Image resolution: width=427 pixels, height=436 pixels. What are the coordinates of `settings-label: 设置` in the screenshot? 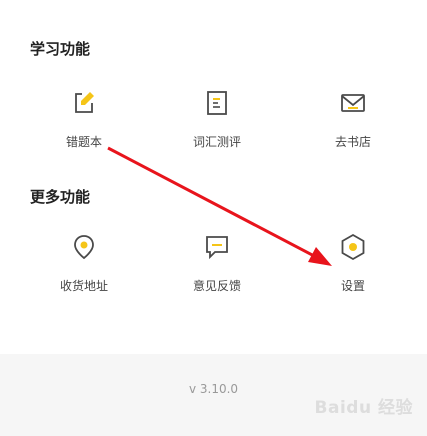 It's located at (352, 286).